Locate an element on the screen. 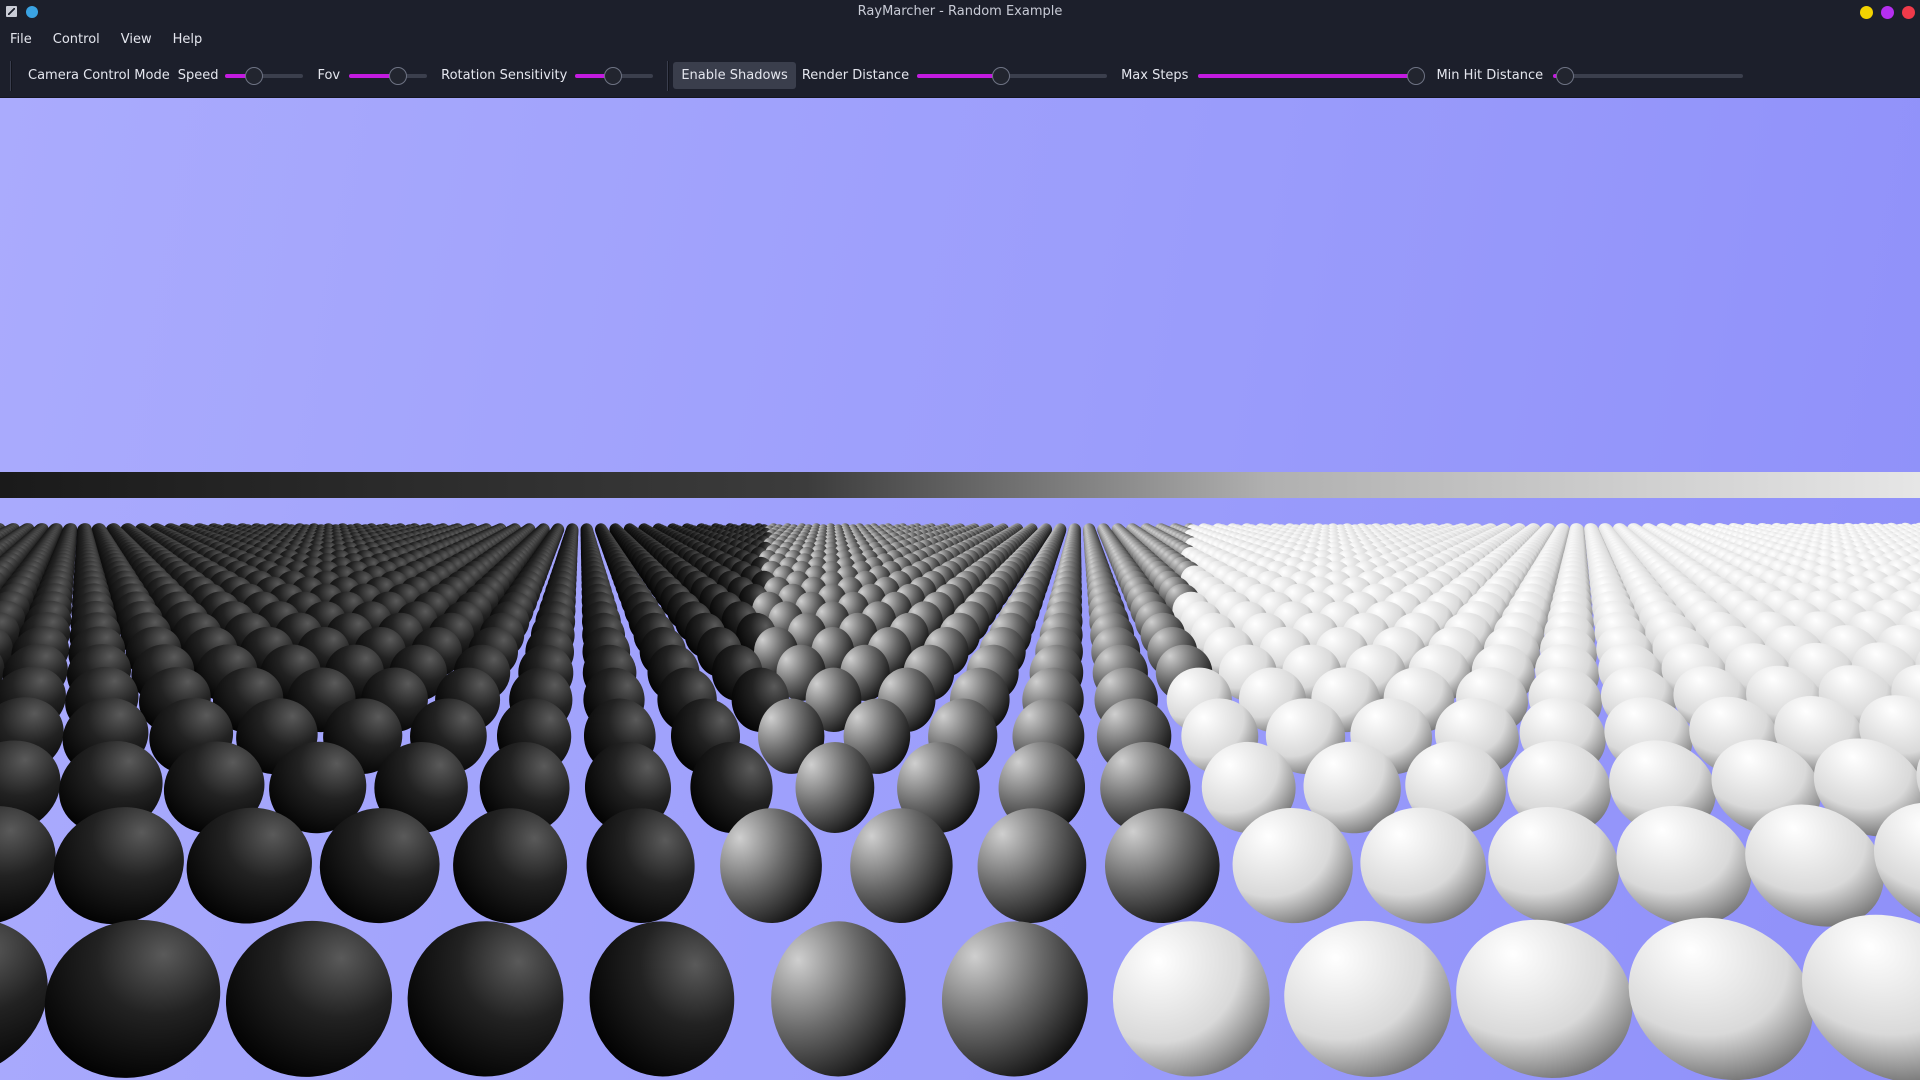  render-distance-slider-handle is located at coordinates (1000, 75).